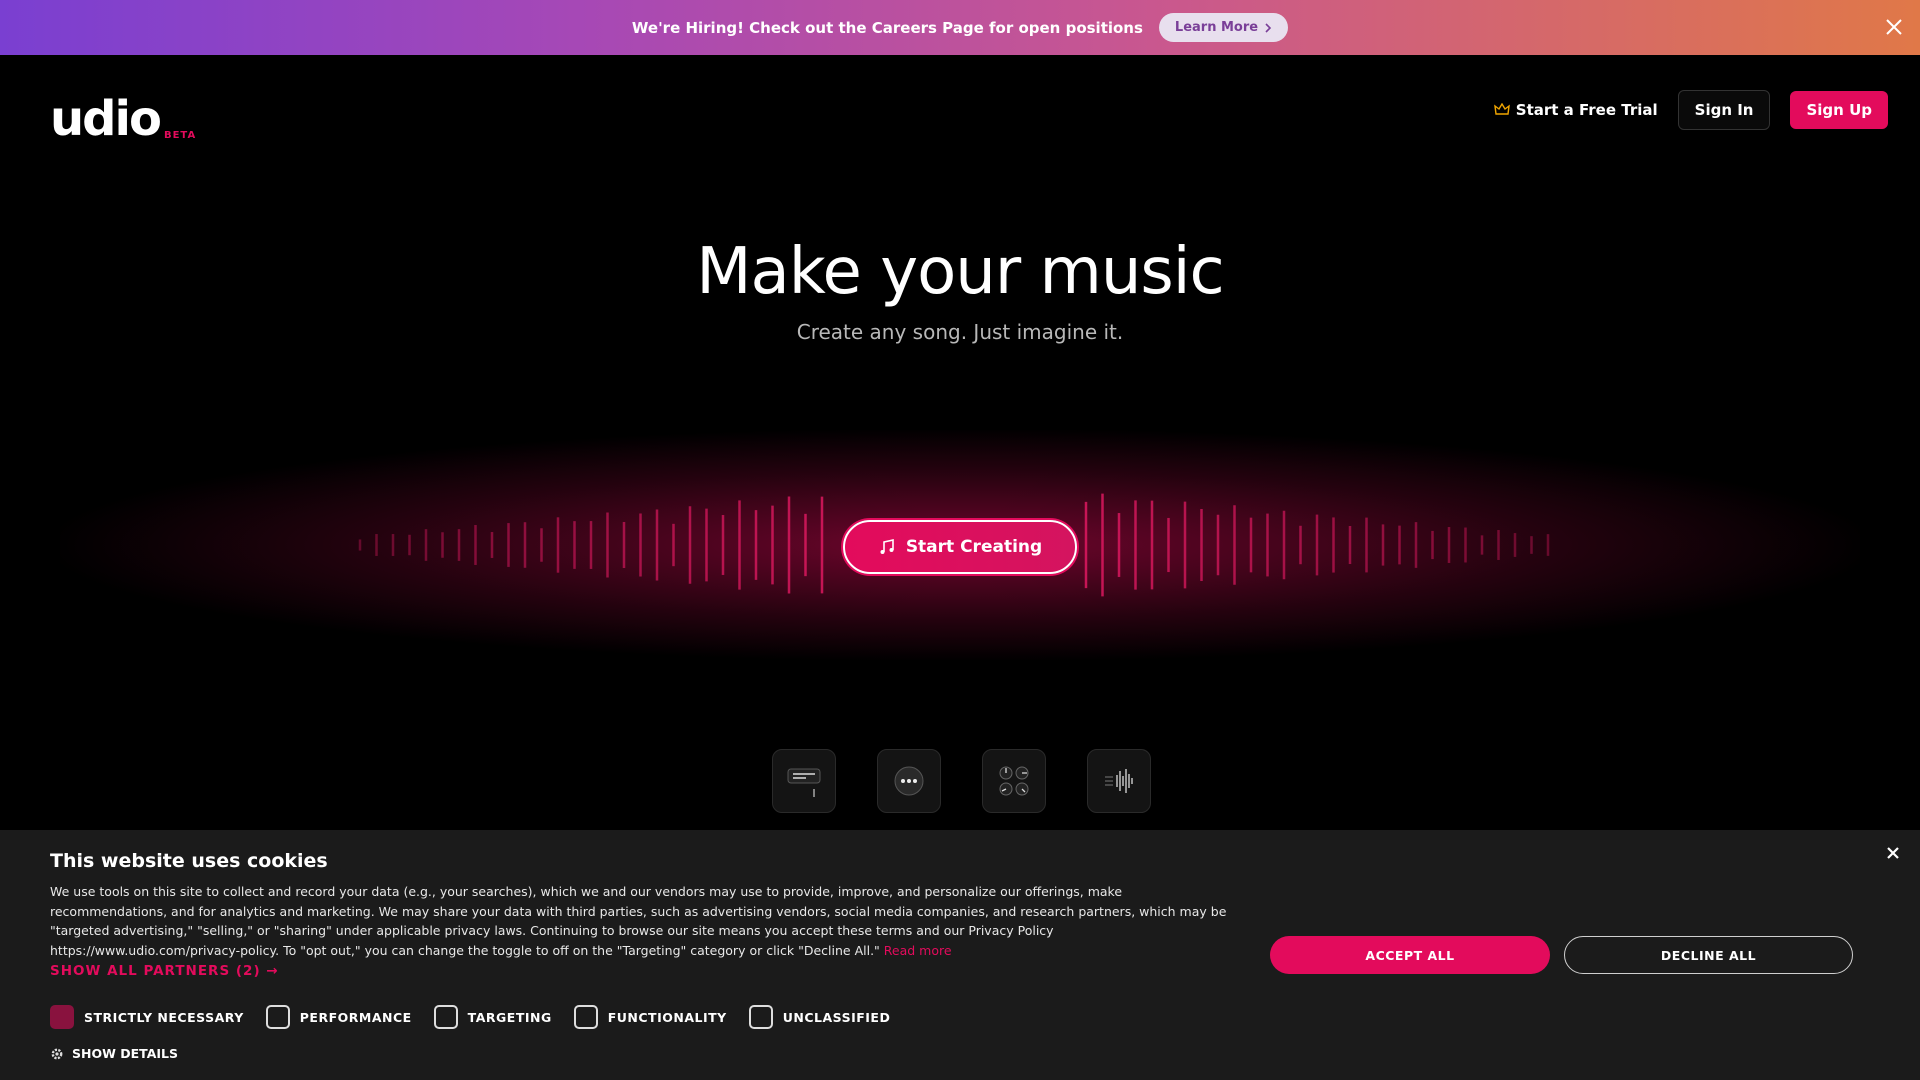 This screenshot has height=1080, width=1920. I want to click on mixer-knobs-icon, so click(1014, 781).